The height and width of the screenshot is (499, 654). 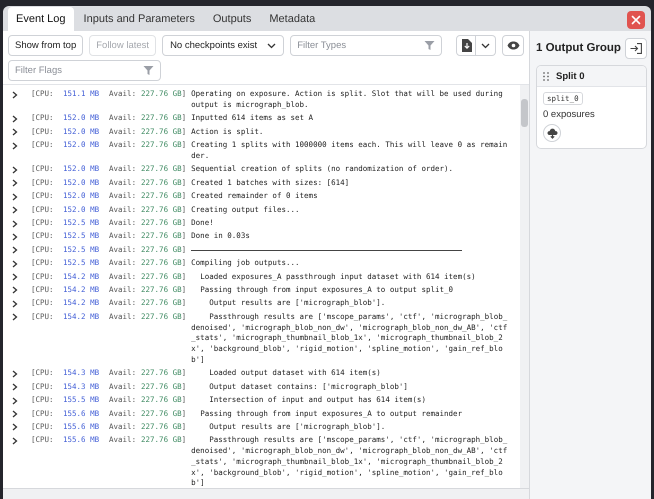 I want to click on close-icon, so click(x=636, y=19).